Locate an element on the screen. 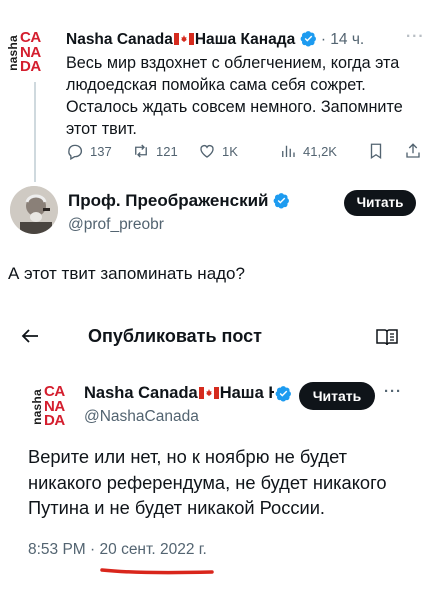 The width and height of the screenshot is (431, 600). page-title: Опубликовать пост is located at coordinates (175, 336).